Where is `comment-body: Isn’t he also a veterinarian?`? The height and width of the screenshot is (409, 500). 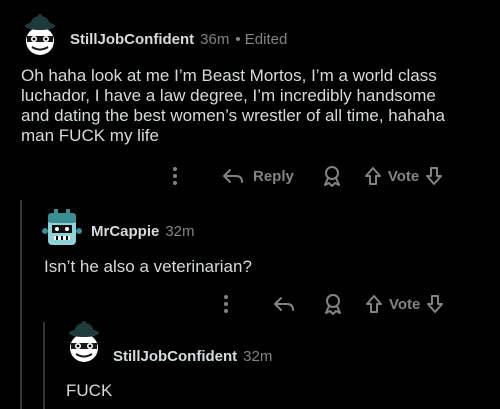
comment-body: Isn’t he also a veterinarian? is located at coordinates (148, 266).